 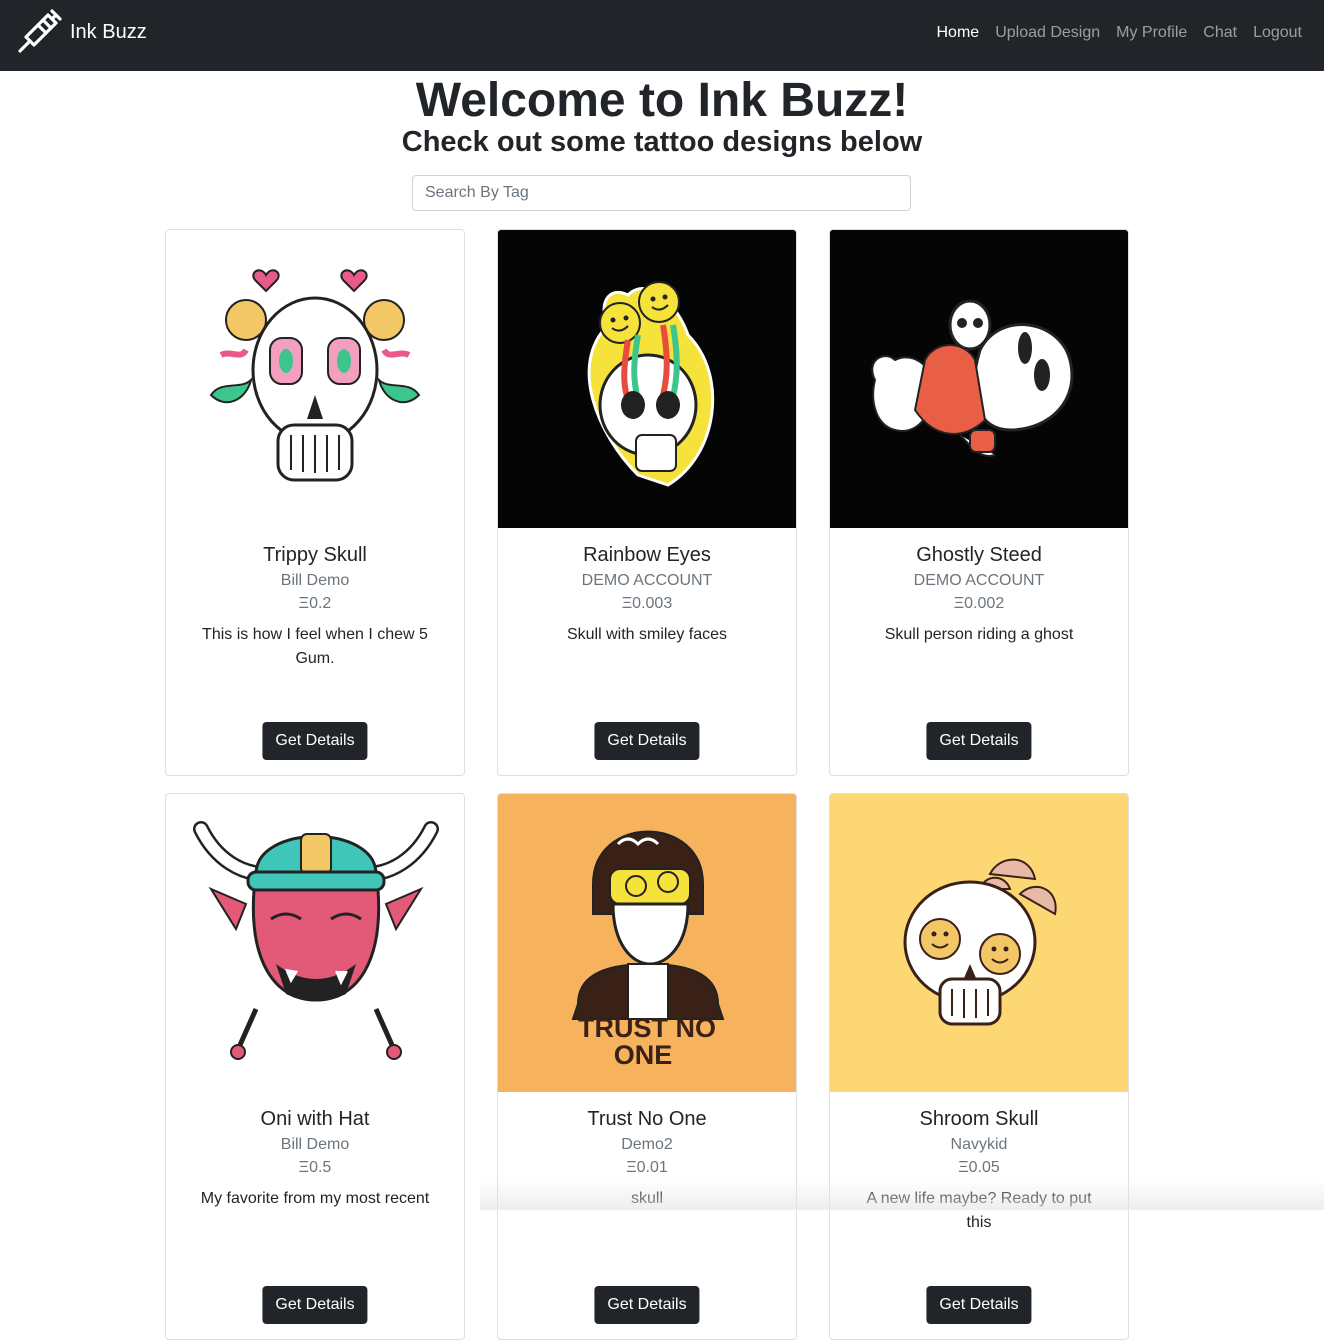 I want to click on nav-upload-design: Upload Design, so click(x=1047, y=33).